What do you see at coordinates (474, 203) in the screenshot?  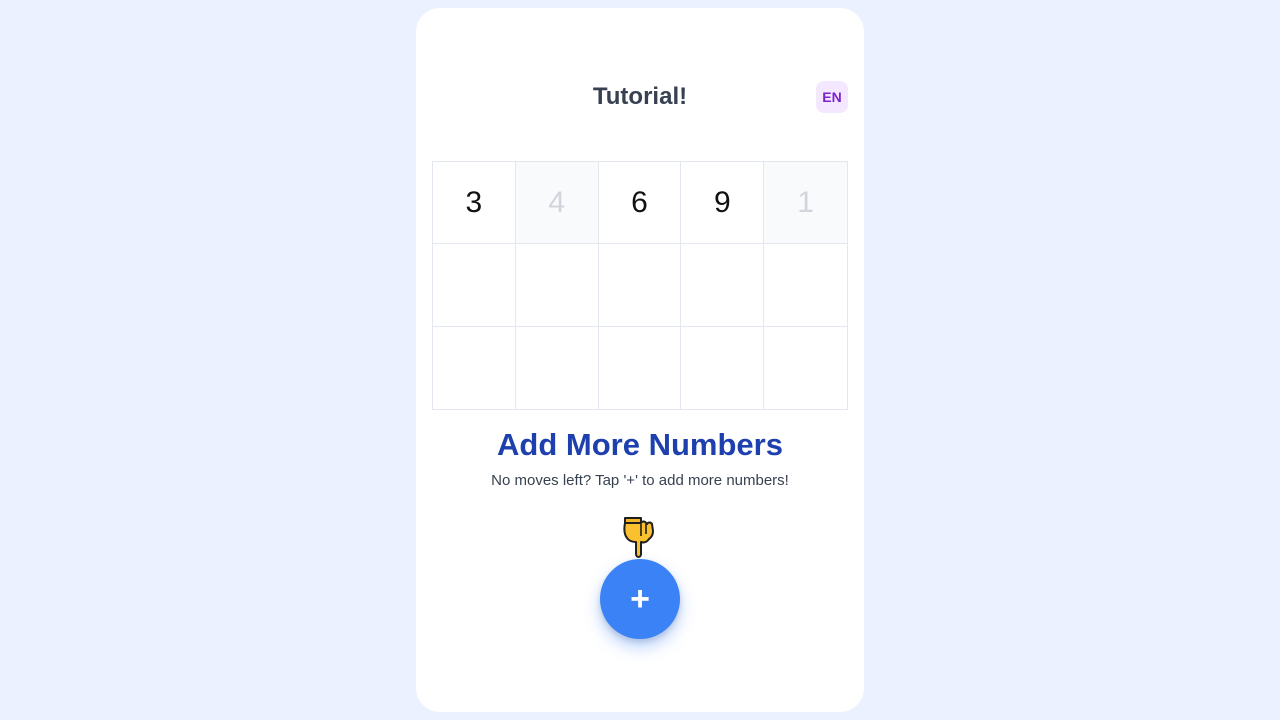 I see `grid-cell: 3` at bounding box center [474, 203].